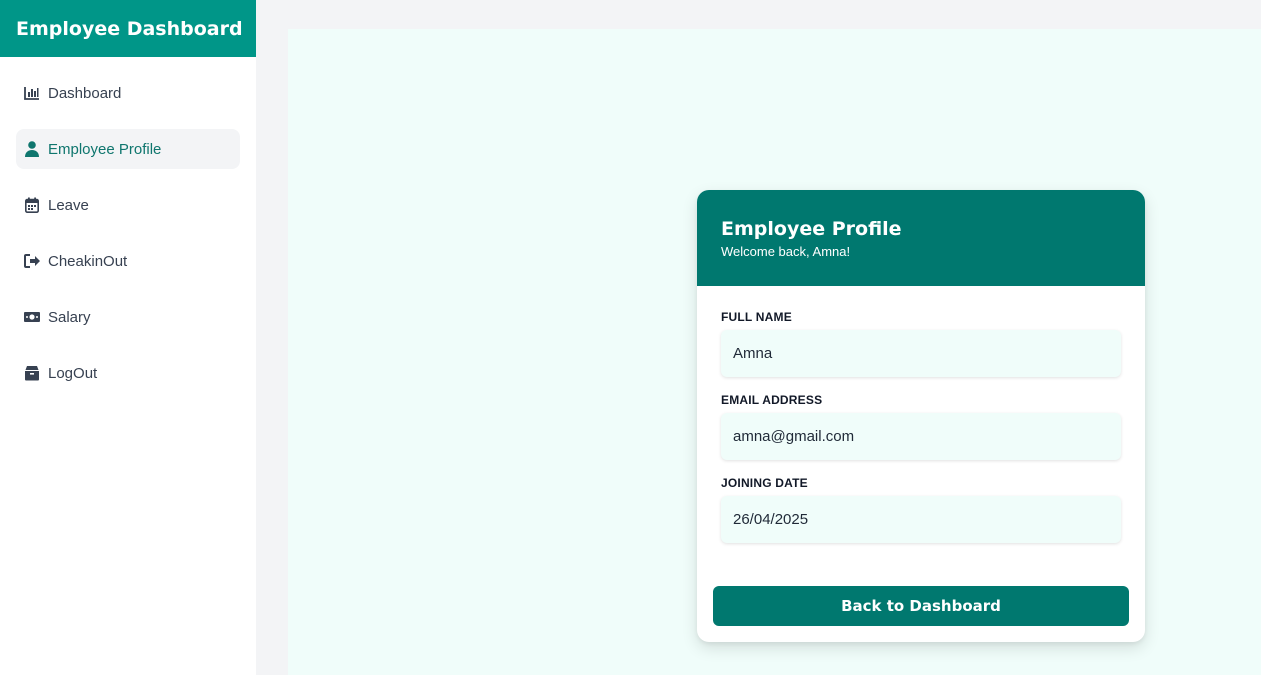  What do you see at coordinates (921, 353) in the screenshot?
I see `full-name-value: Amna` at bounding box center [921, 353].